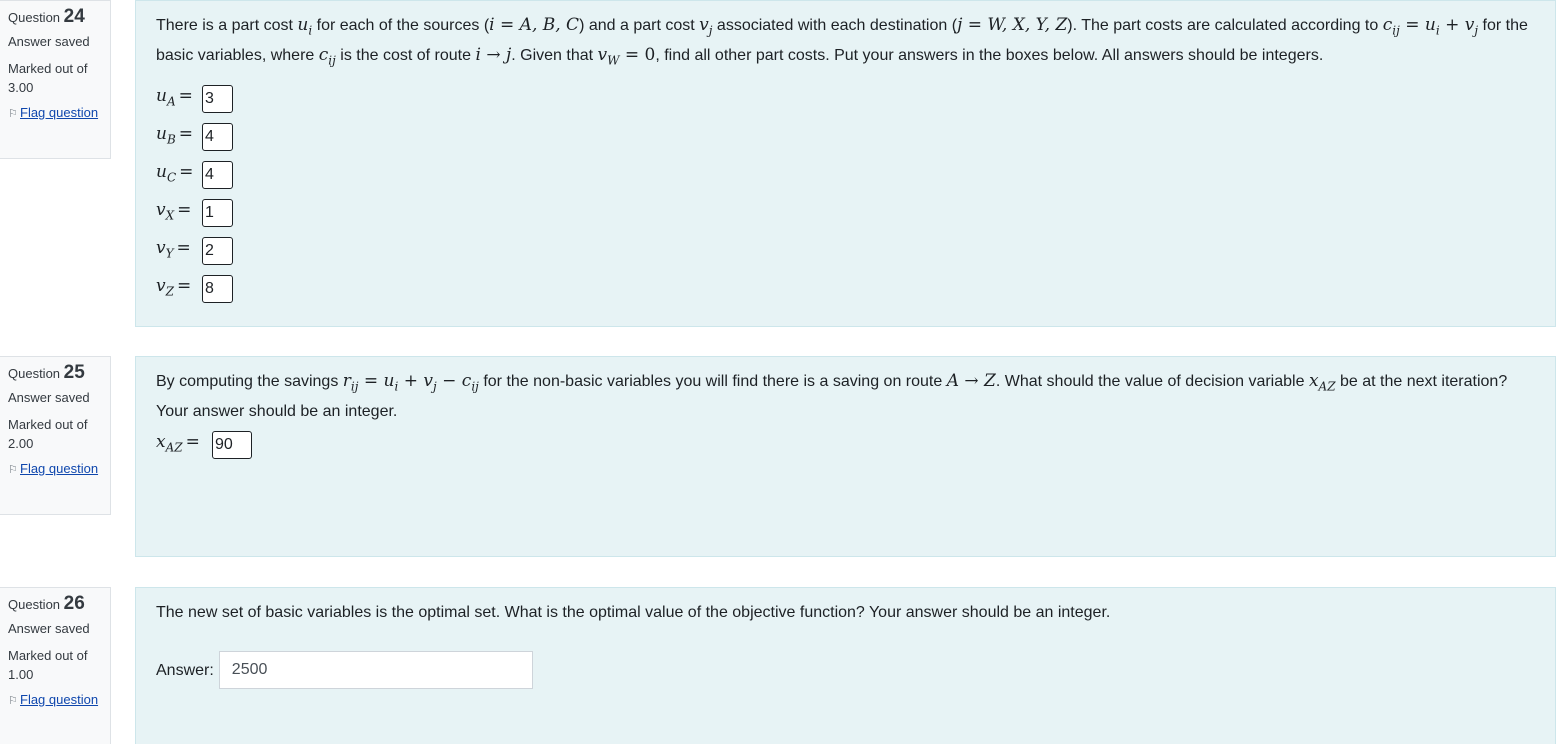  I want to click on answer-input-xAZ: 90, so click(232, 445).